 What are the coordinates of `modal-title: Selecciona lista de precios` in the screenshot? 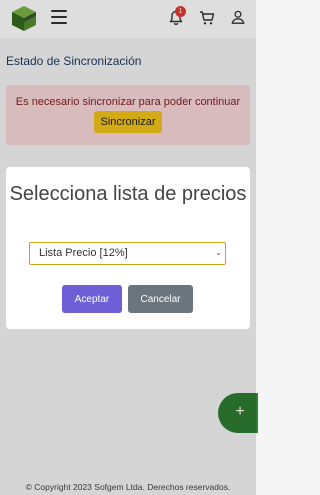 It's located at (128, 194).